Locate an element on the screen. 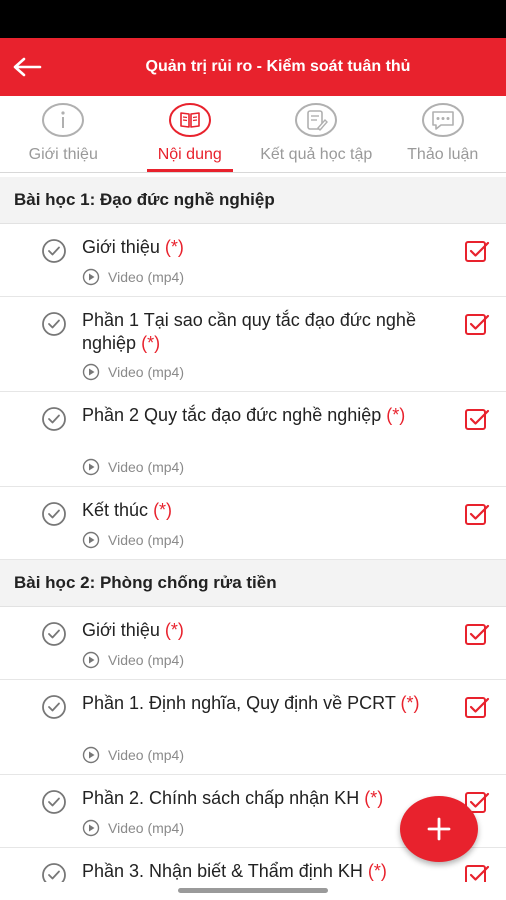 This screenshot has width=506, height=900. tab-label: Giới thiệu is located at coordinates (63, 154).